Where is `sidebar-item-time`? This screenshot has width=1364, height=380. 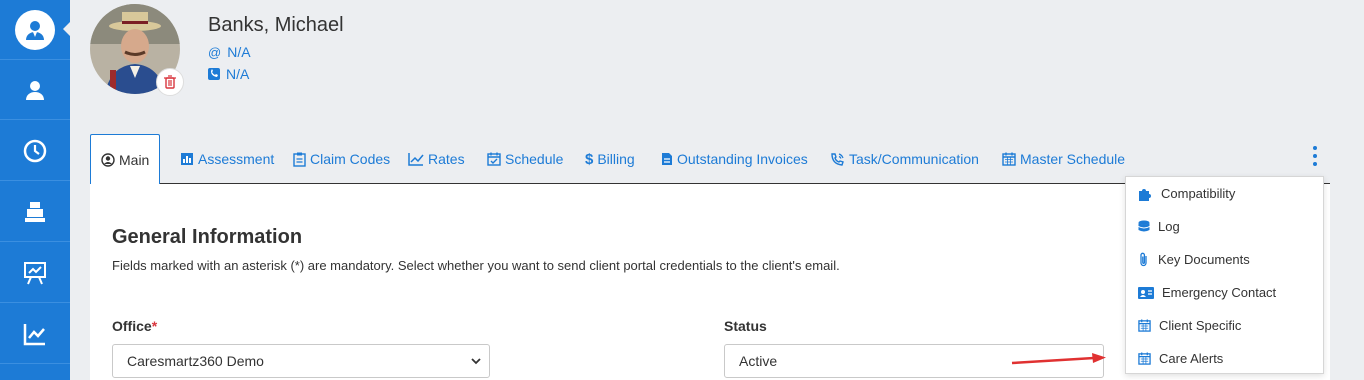 sidebar-item-time is located at coordinates (35, 151).